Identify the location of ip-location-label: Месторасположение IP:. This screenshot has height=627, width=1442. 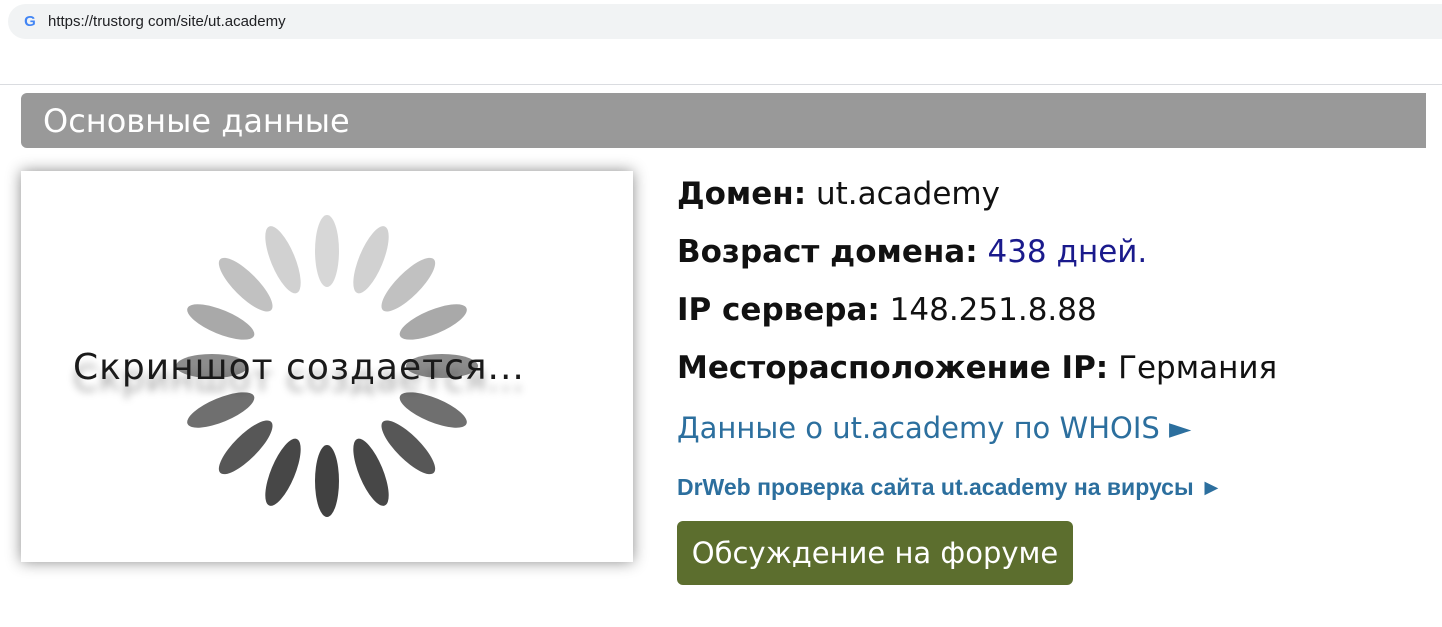
(893, 368).